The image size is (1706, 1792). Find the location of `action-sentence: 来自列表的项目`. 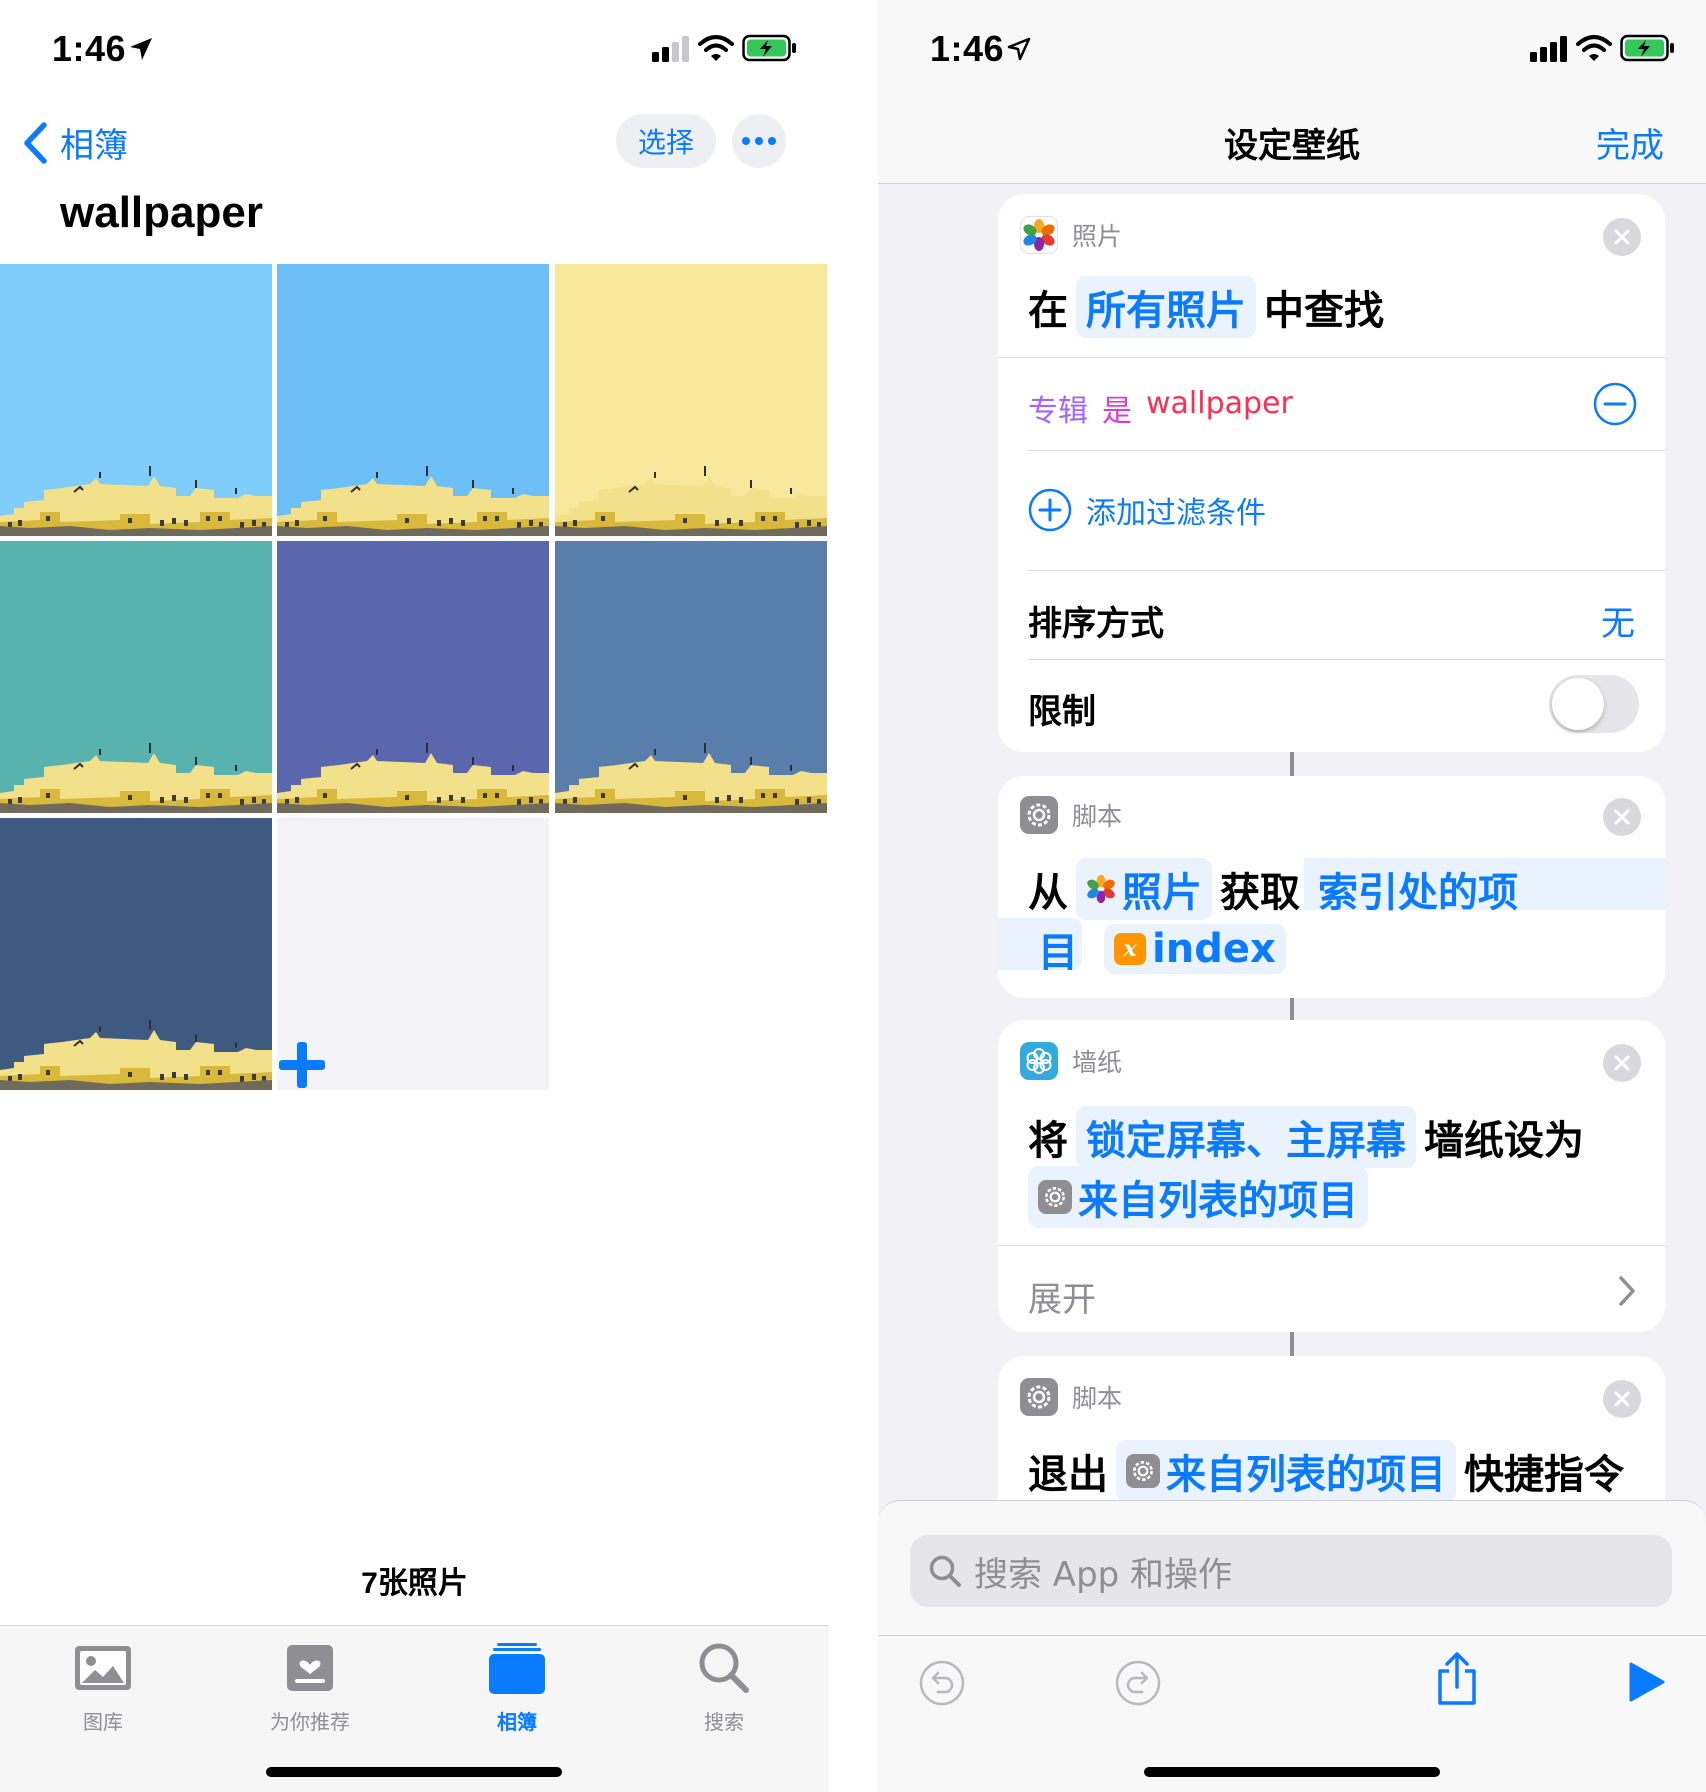

action-sentence: 来自列表的项目 is located at coordinates (1202, 1197).